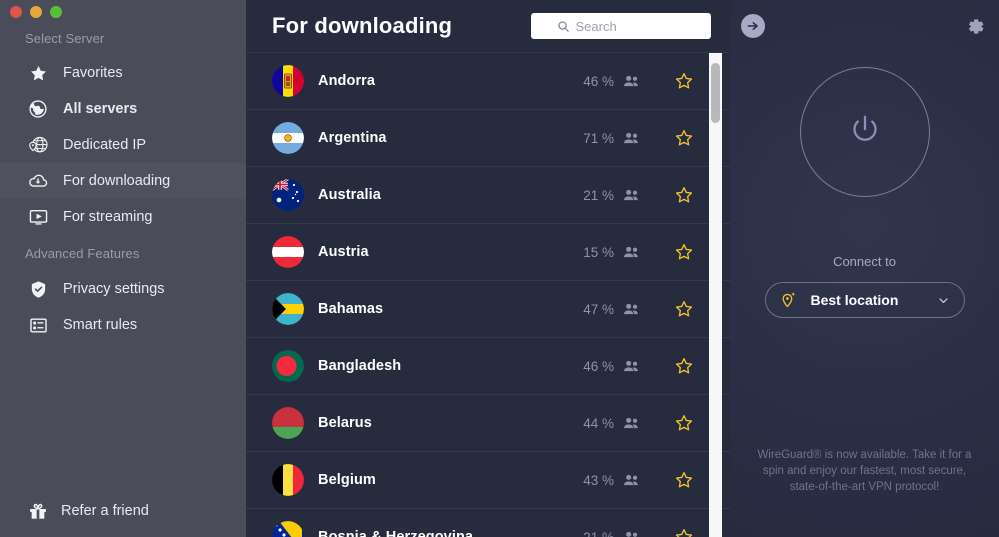  I want to click on sidebar-item-all-servers: All servers, so click(123, 109).